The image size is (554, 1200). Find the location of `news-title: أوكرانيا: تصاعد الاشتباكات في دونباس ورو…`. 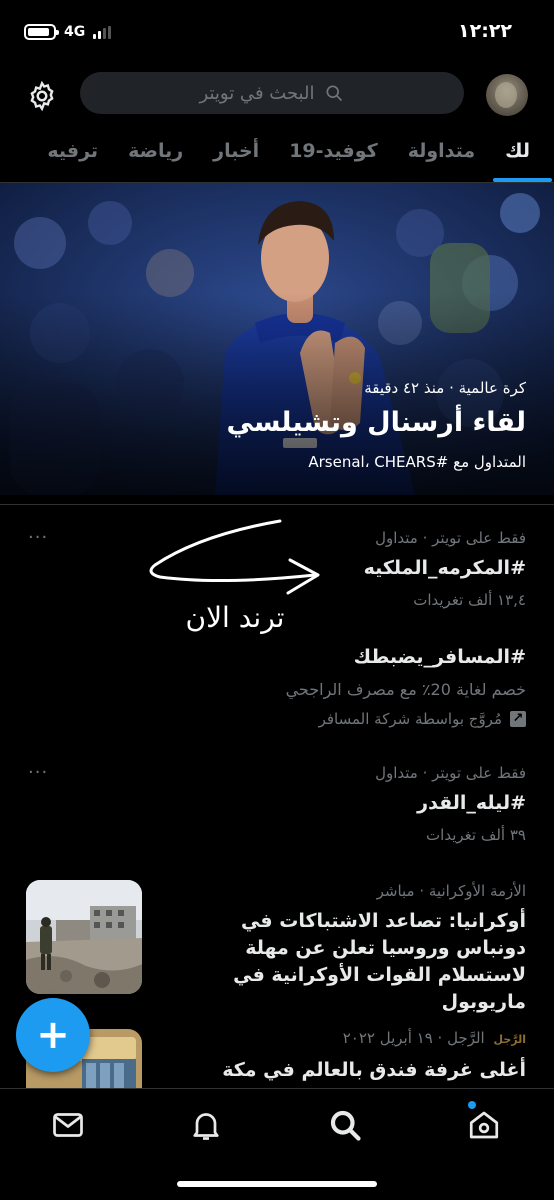

news-title: أوكرانيا: تصاعد الاشتباكات في دونباس ورو… is located at coordinates (379, 961).